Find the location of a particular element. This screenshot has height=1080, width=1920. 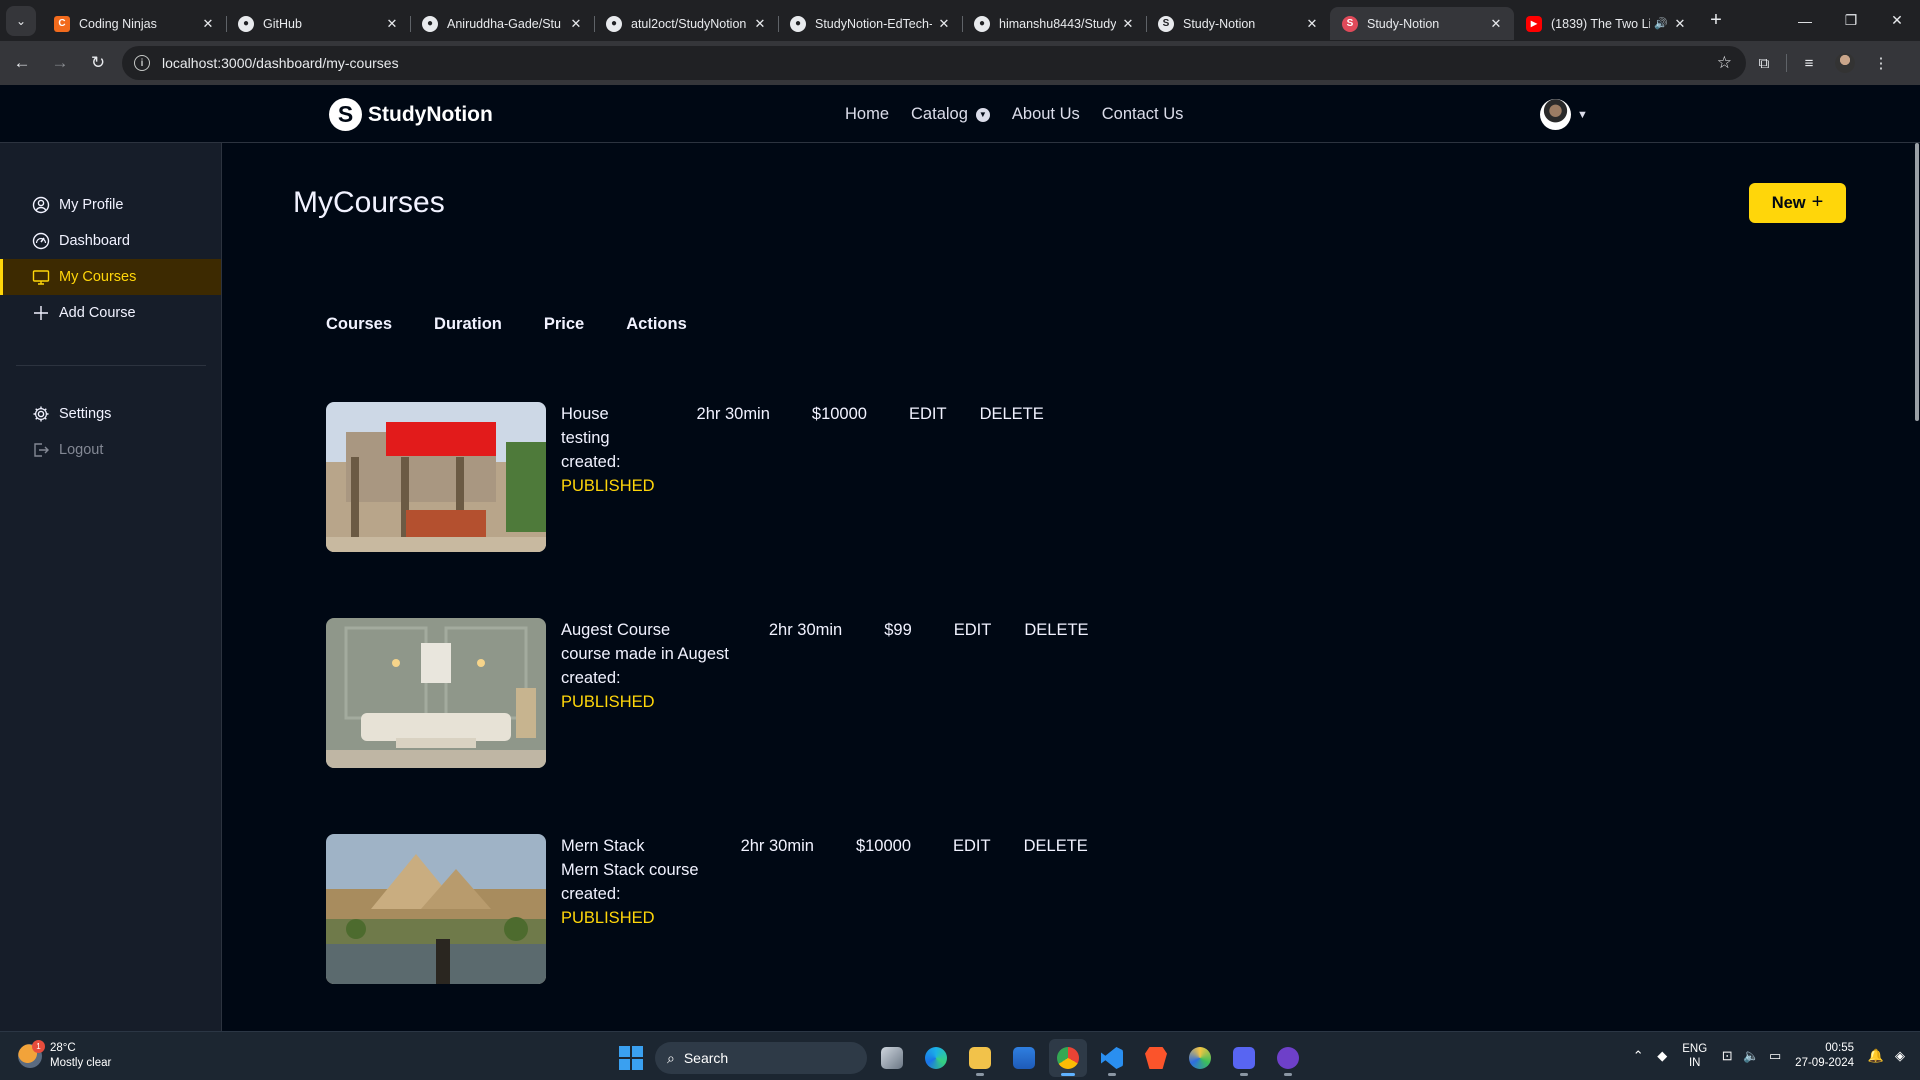

browser-tab: S Study-Notion ✕ is located at coordinates (1238, 23).